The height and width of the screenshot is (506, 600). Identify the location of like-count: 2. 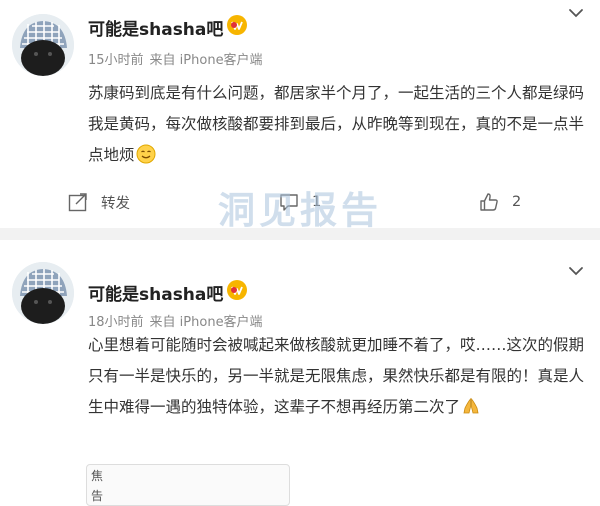
(517, 202).